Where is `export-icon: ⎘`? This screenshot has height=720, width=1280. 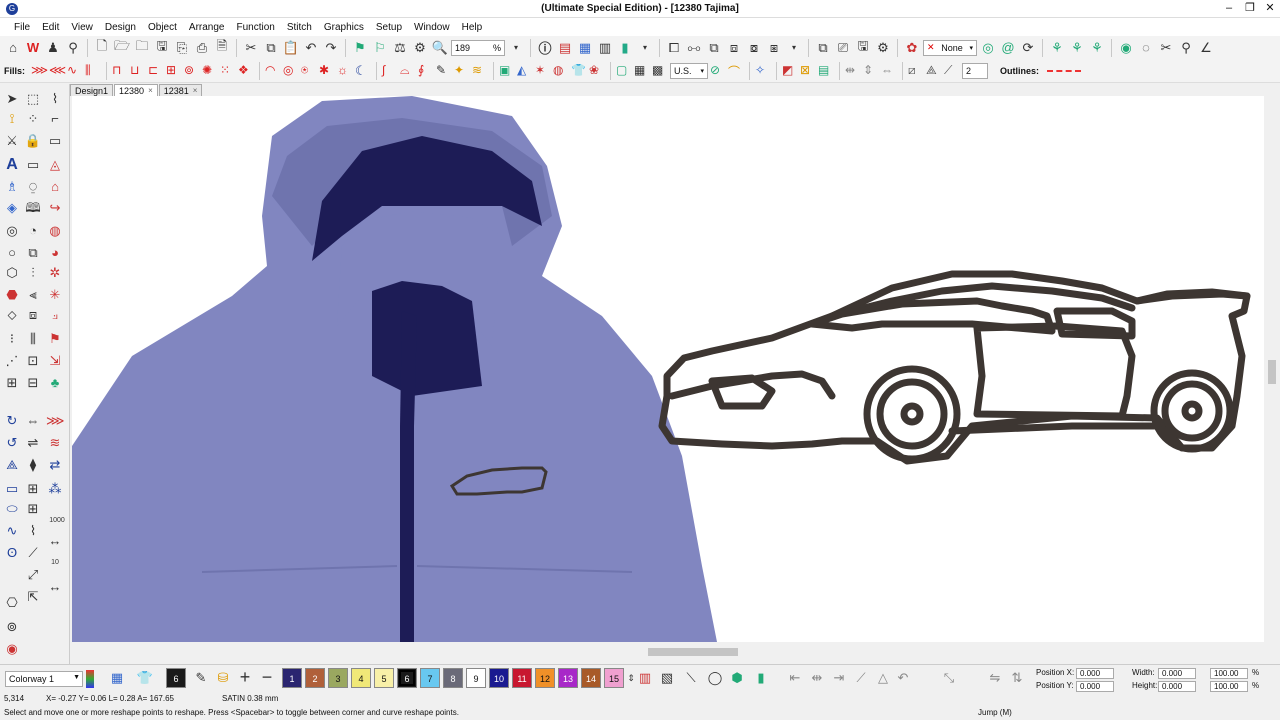
export-icon: ⎘ is located at coordinates (182, 48).